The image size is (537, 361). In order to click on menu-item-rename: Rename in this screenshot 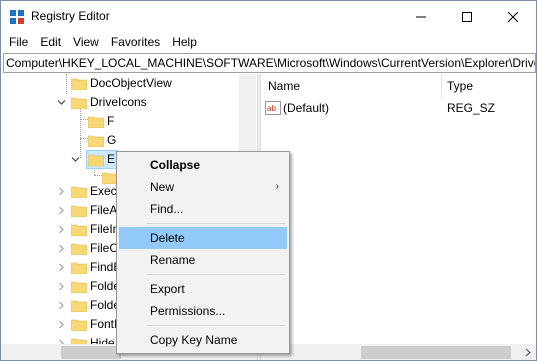, I will do `click(203, 260)`.